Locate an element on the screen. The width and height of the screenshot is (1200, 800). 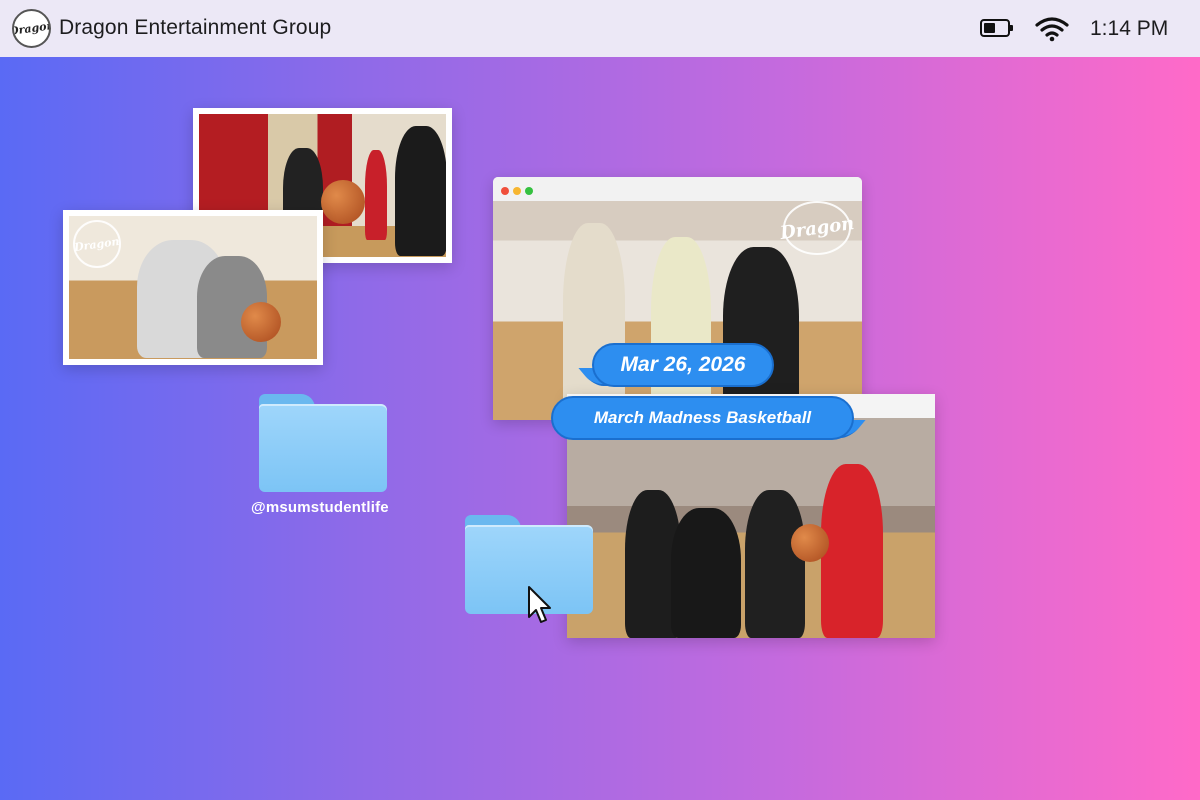
maximize-window-button is located at coordinates (529, 191).